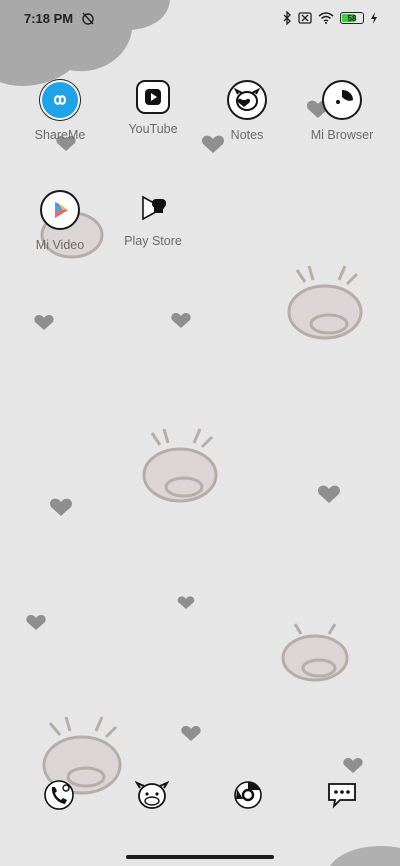 Image resolution: width=400 pixels, height=866 pixels. I want to click on dock-chat, so click(342, 795).